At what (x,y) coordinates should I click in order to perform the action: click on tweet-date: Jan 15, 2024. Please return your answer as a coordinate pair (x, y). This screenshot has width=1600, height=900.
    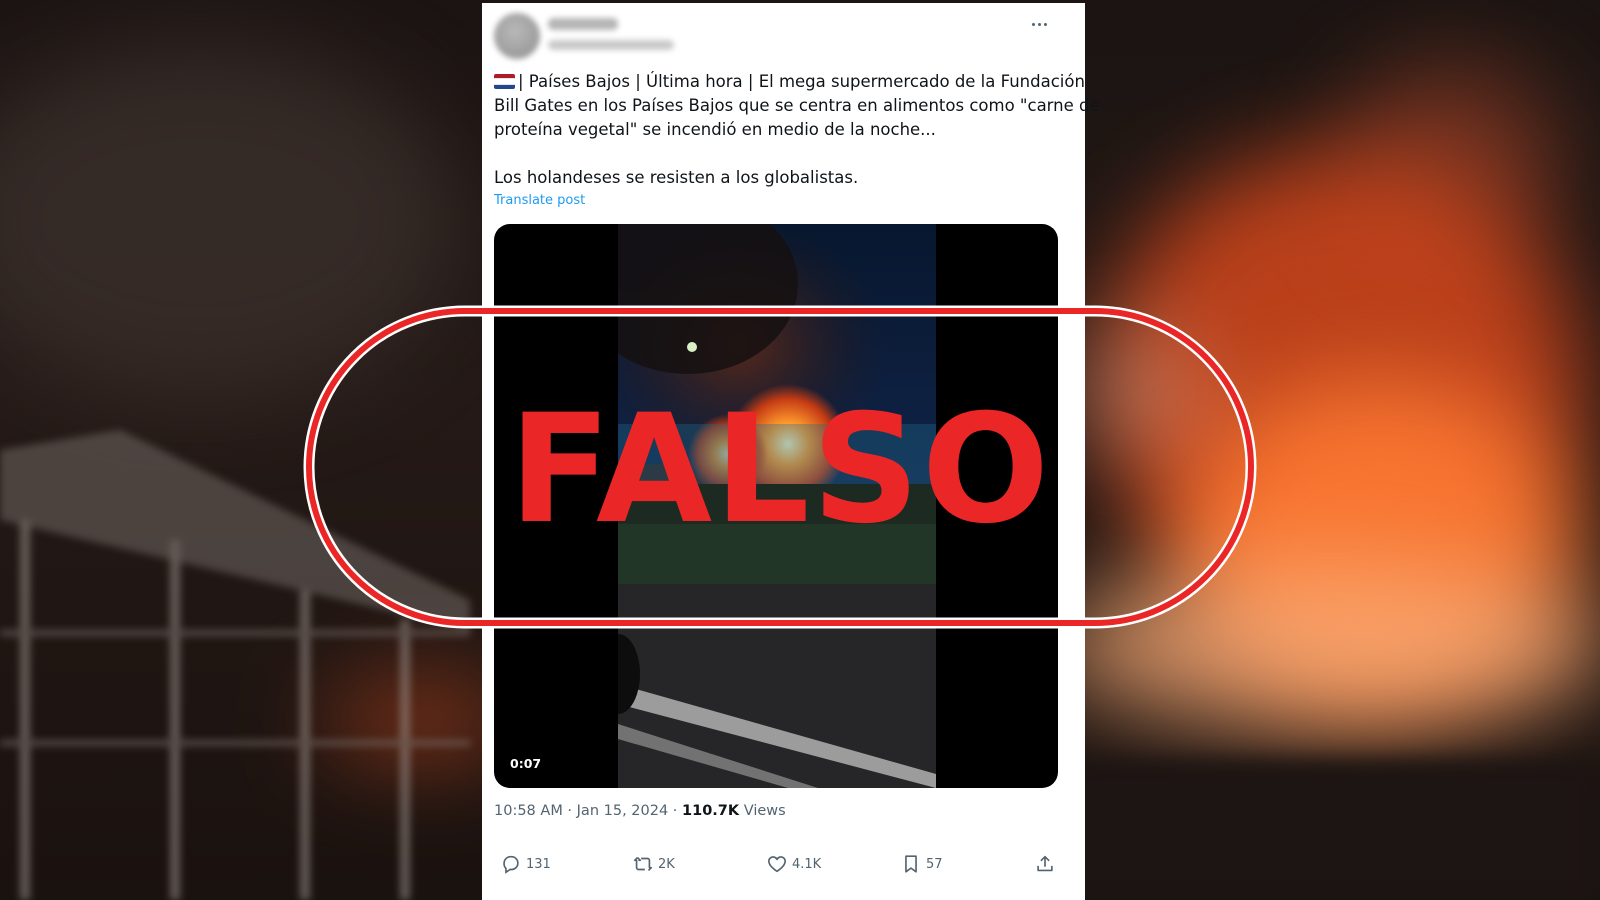
    Looking at the image, I should click on (623, 811).